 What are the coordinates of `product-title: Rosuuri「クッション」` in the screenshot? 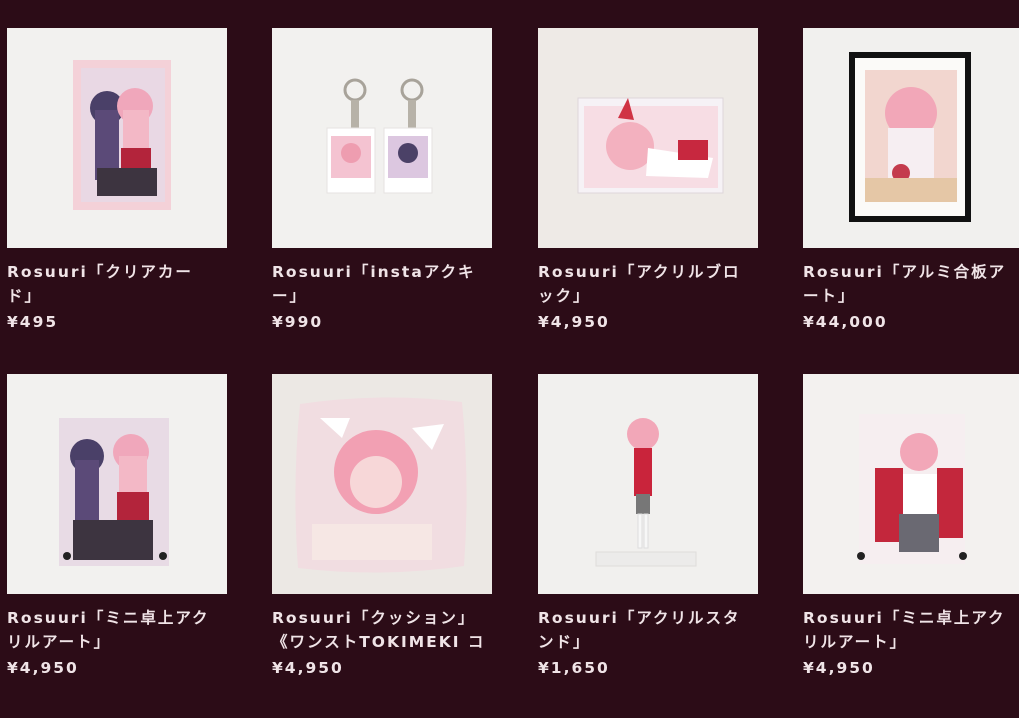 It's located at (383, 618).